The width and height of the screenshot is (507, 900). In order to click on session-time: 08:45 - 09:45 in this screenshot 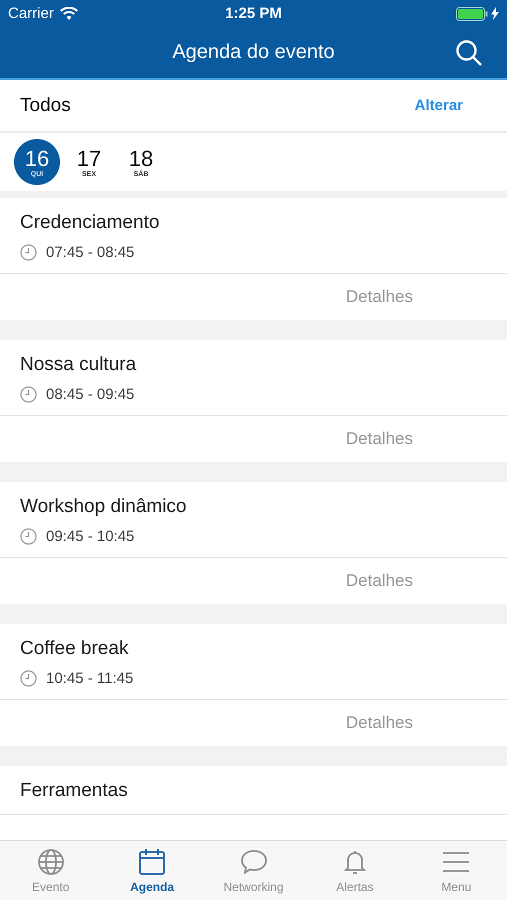, I will do `click(90, 394)`.